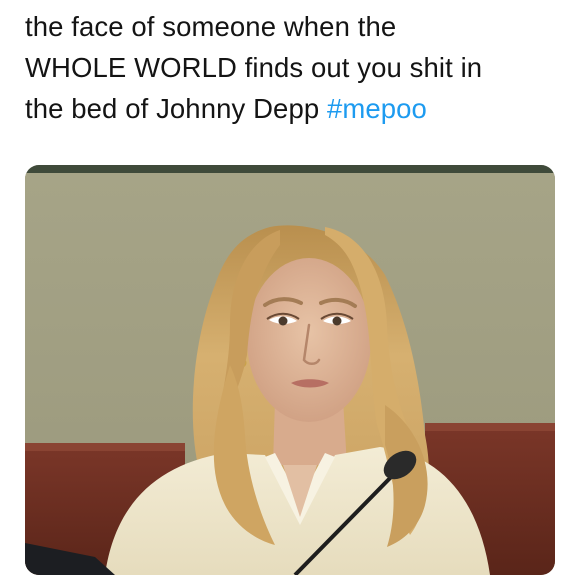 This screenshot has width=580, height=580. Describe the element at coordinates (309, 340) in the screenshot. I see `face` at that location.